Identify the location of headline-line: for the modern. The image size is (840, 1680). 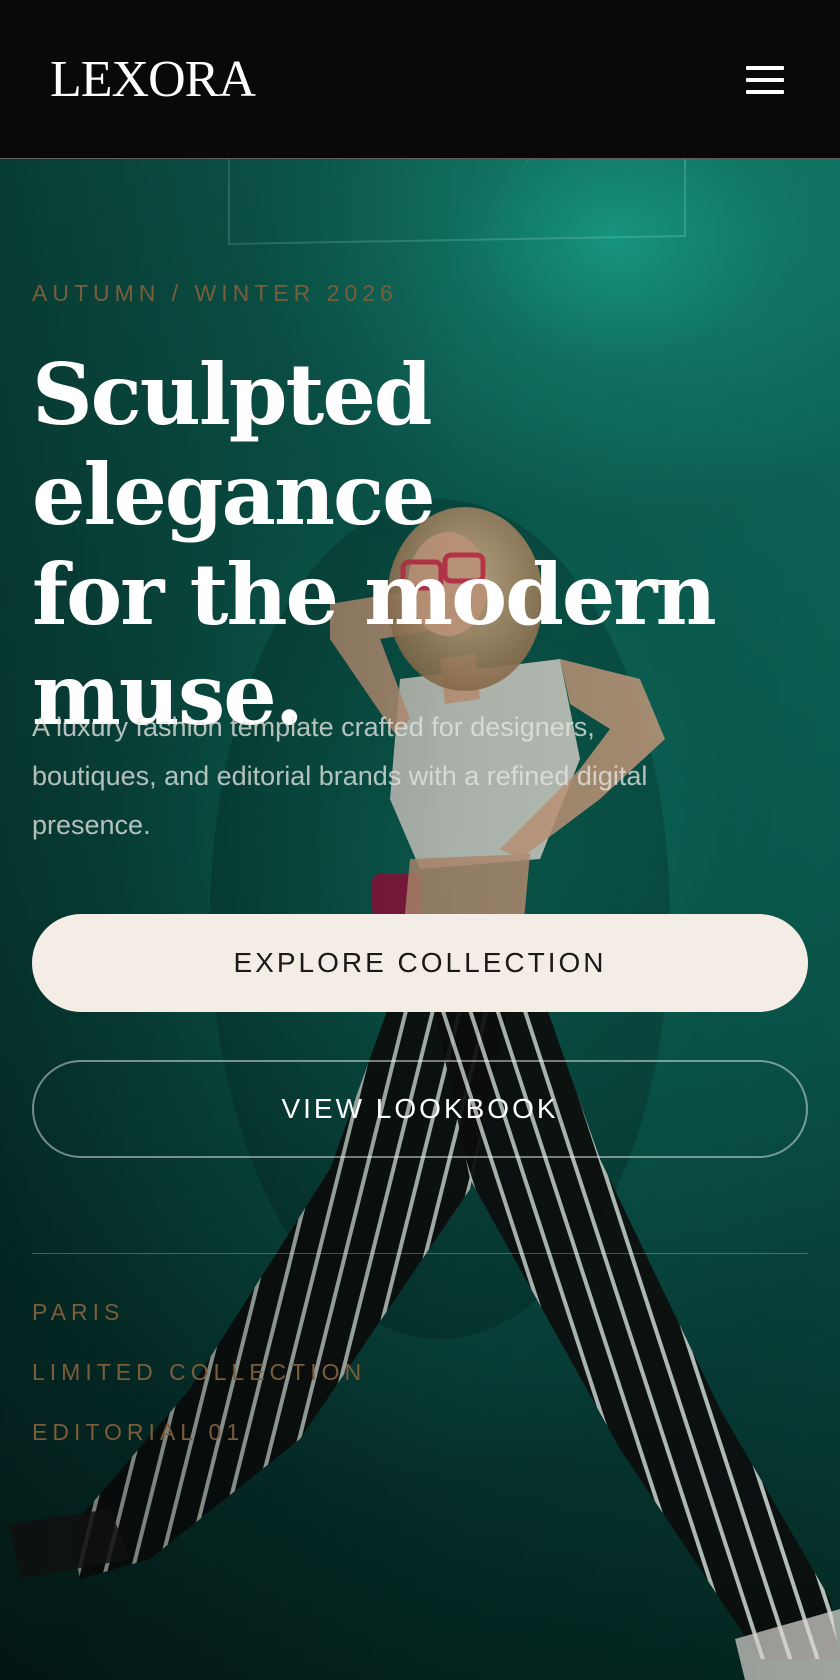
(374, 594).